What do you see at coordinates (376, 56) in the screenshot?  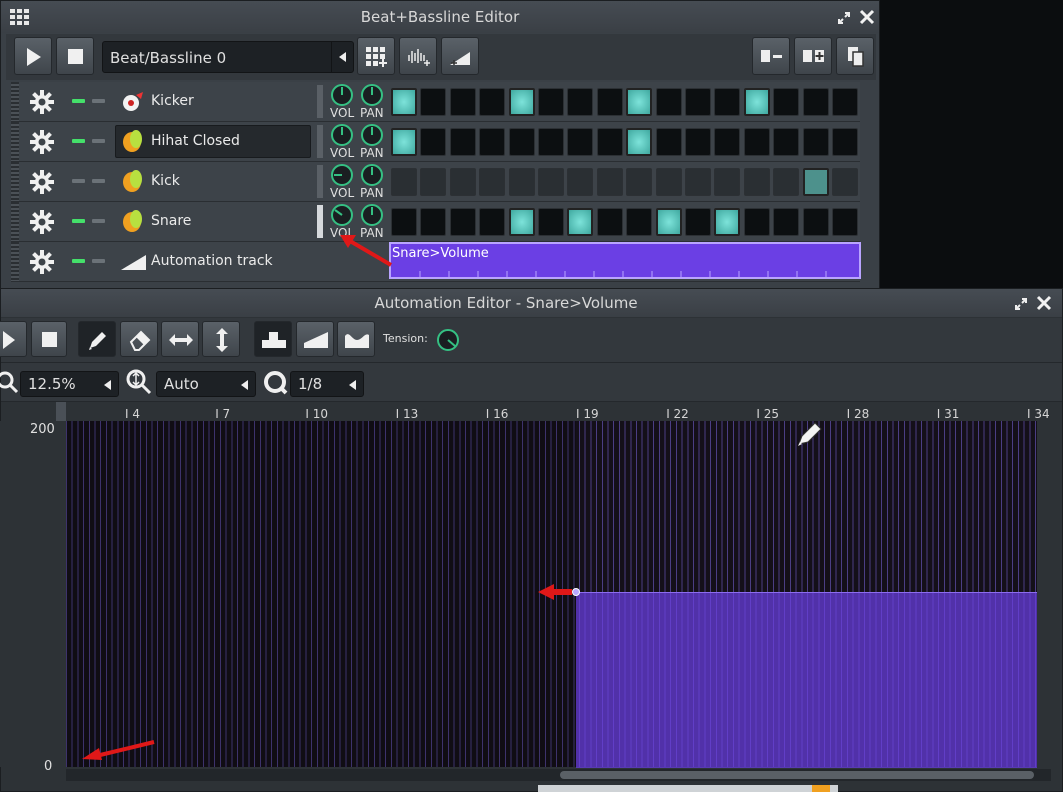 I see `add-beat-bassline-button` at bounding box center [376, 56].